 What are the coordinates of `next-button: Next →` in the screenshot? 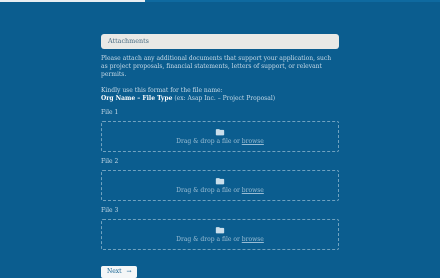 It's located at (119, 272).